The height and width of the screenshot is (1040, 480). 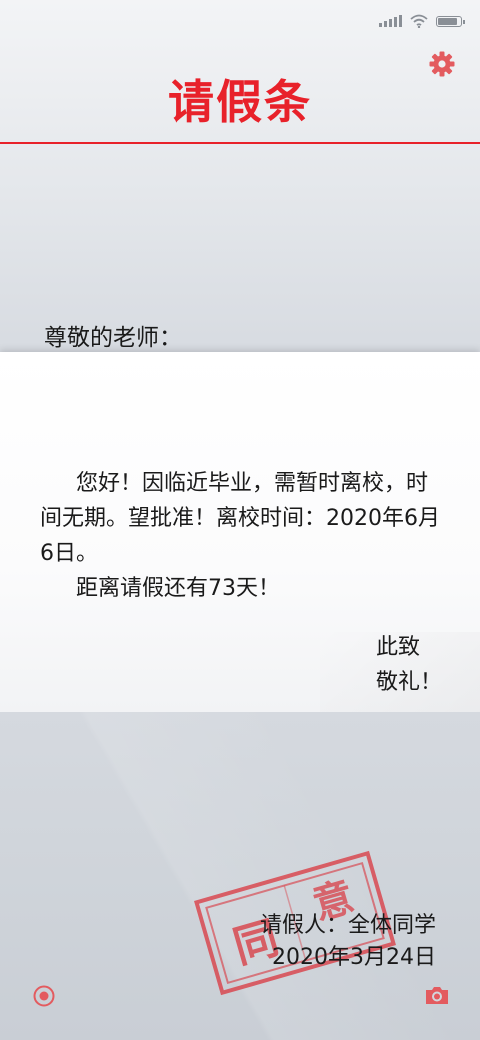 I want to click on title-divider, so click(x=240, y=143).